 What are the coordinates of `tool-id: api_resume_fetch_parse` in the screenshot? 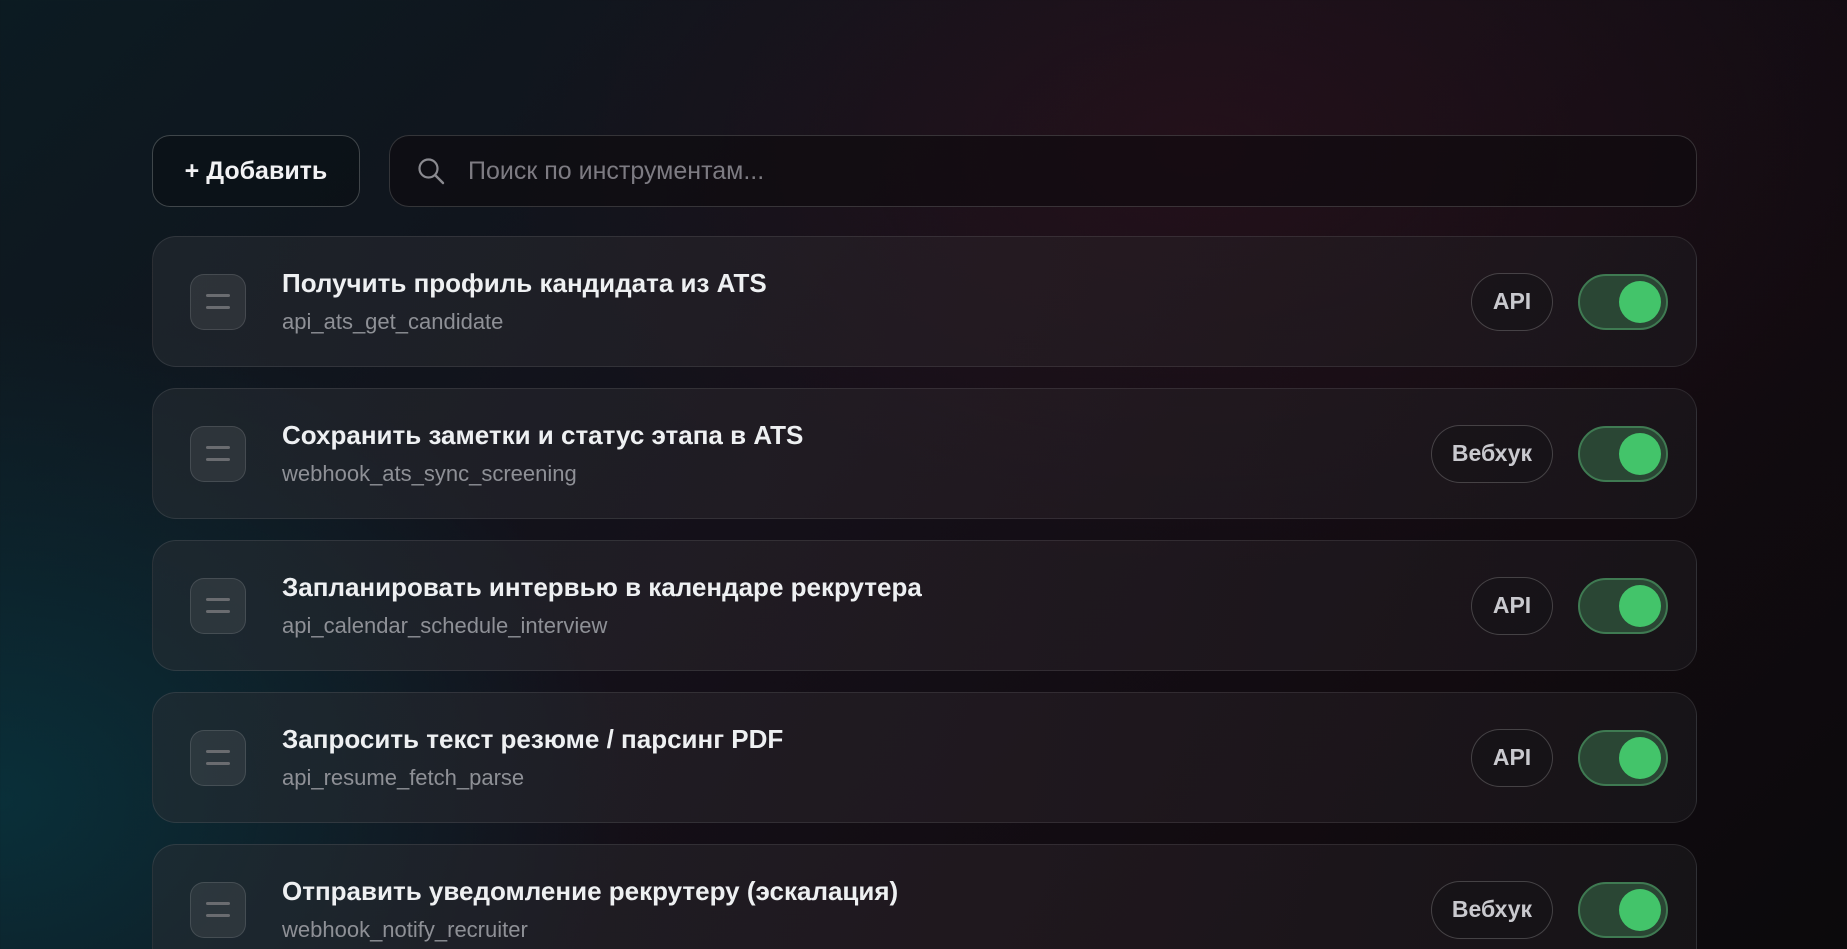 It's located at (403, 777).